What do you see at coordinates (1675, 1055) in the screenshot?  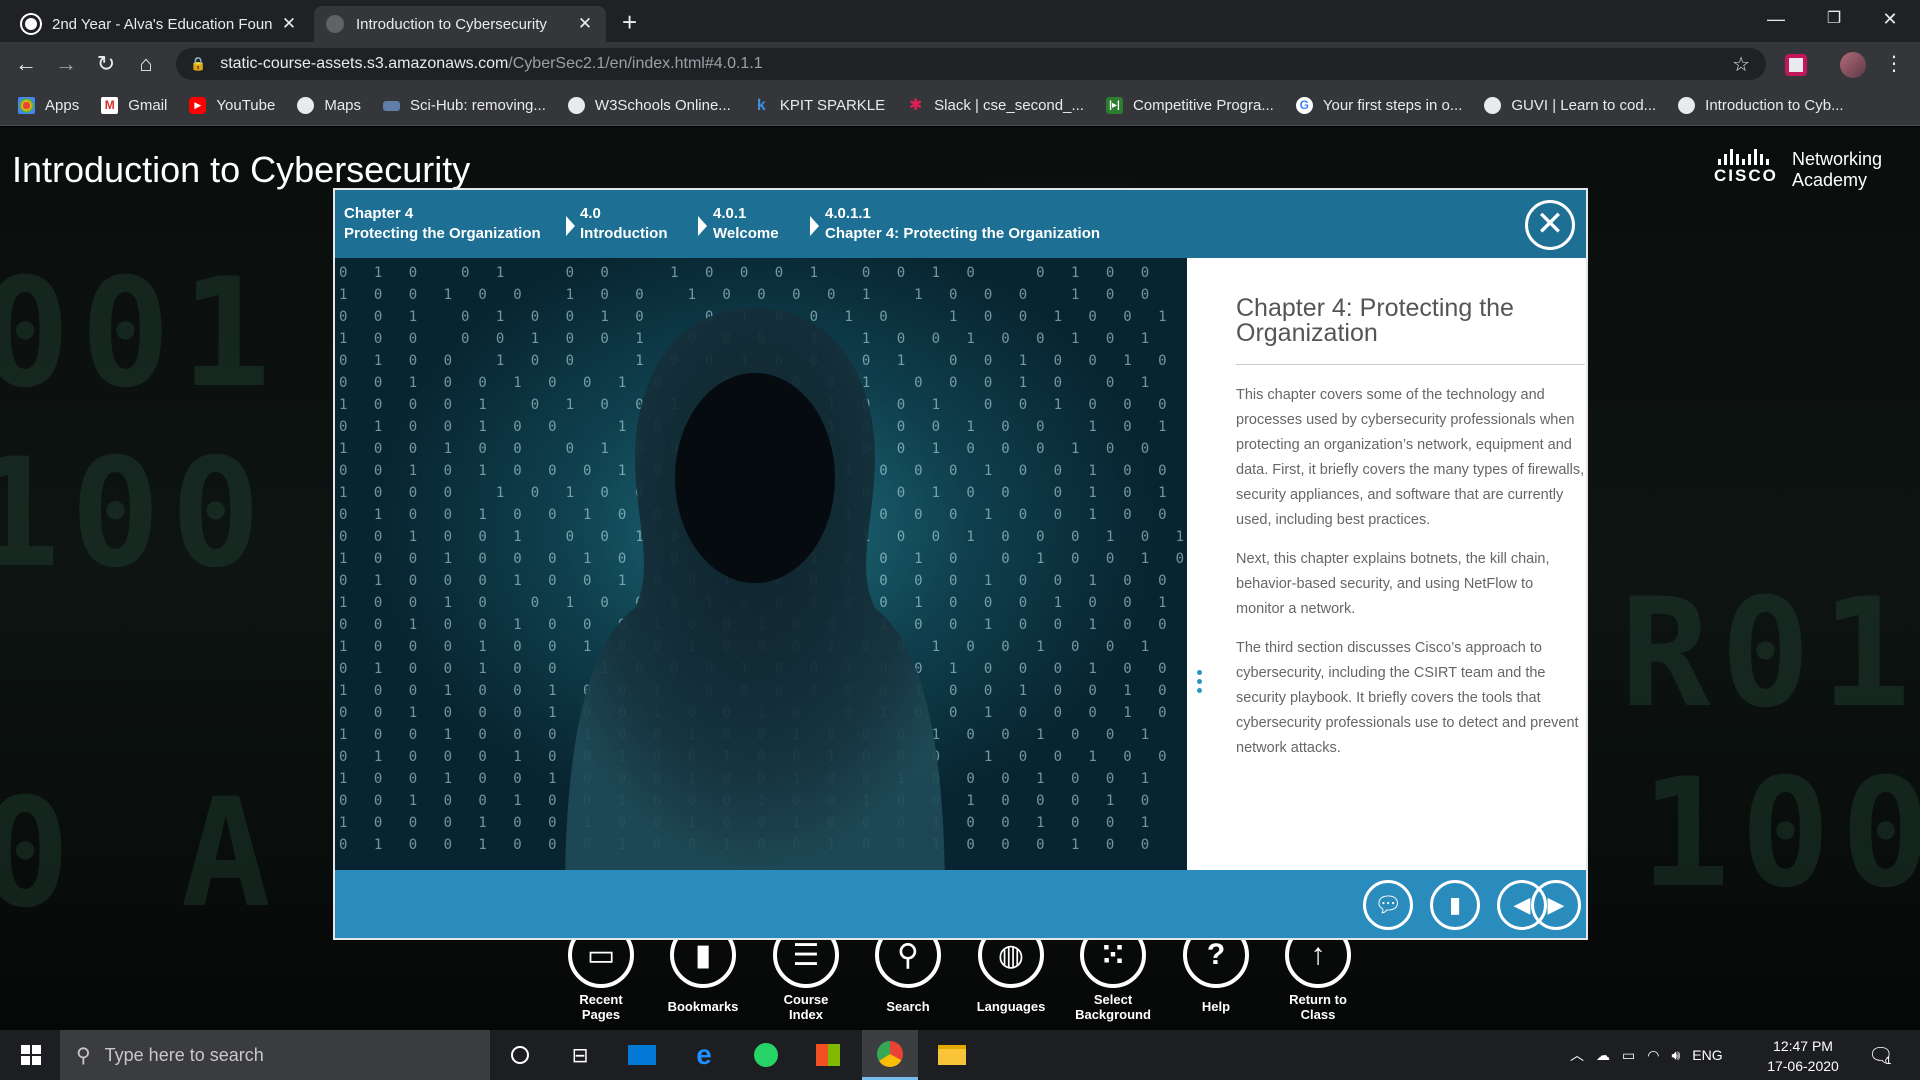 I see `volume-icon: 🔊︎` at bounding box center [1675, 1055].